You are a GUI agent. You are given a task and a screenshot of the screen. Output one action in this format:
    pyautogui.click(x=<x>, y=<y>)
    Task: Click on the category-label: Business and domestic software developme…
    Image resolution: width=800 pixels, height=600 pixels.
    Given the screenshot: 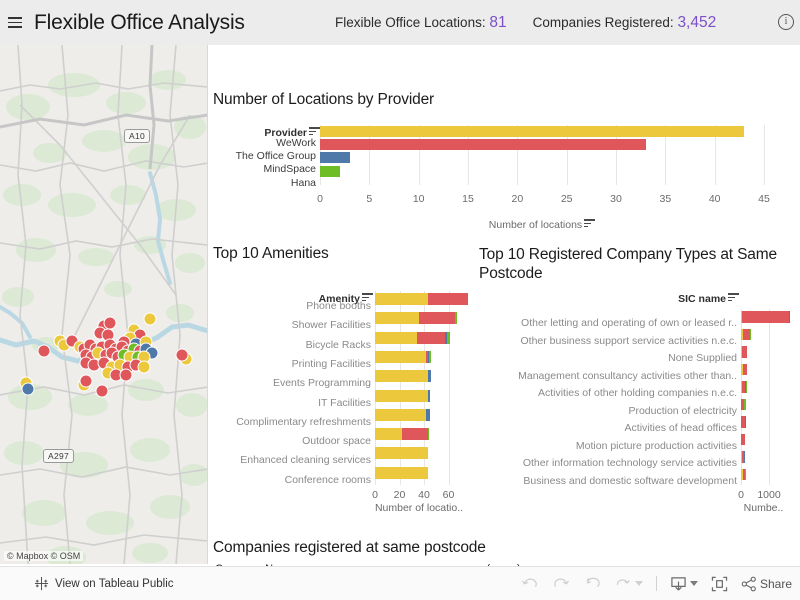 What is the action you would take?
    pyautogui.click(x=608, y=481)
    